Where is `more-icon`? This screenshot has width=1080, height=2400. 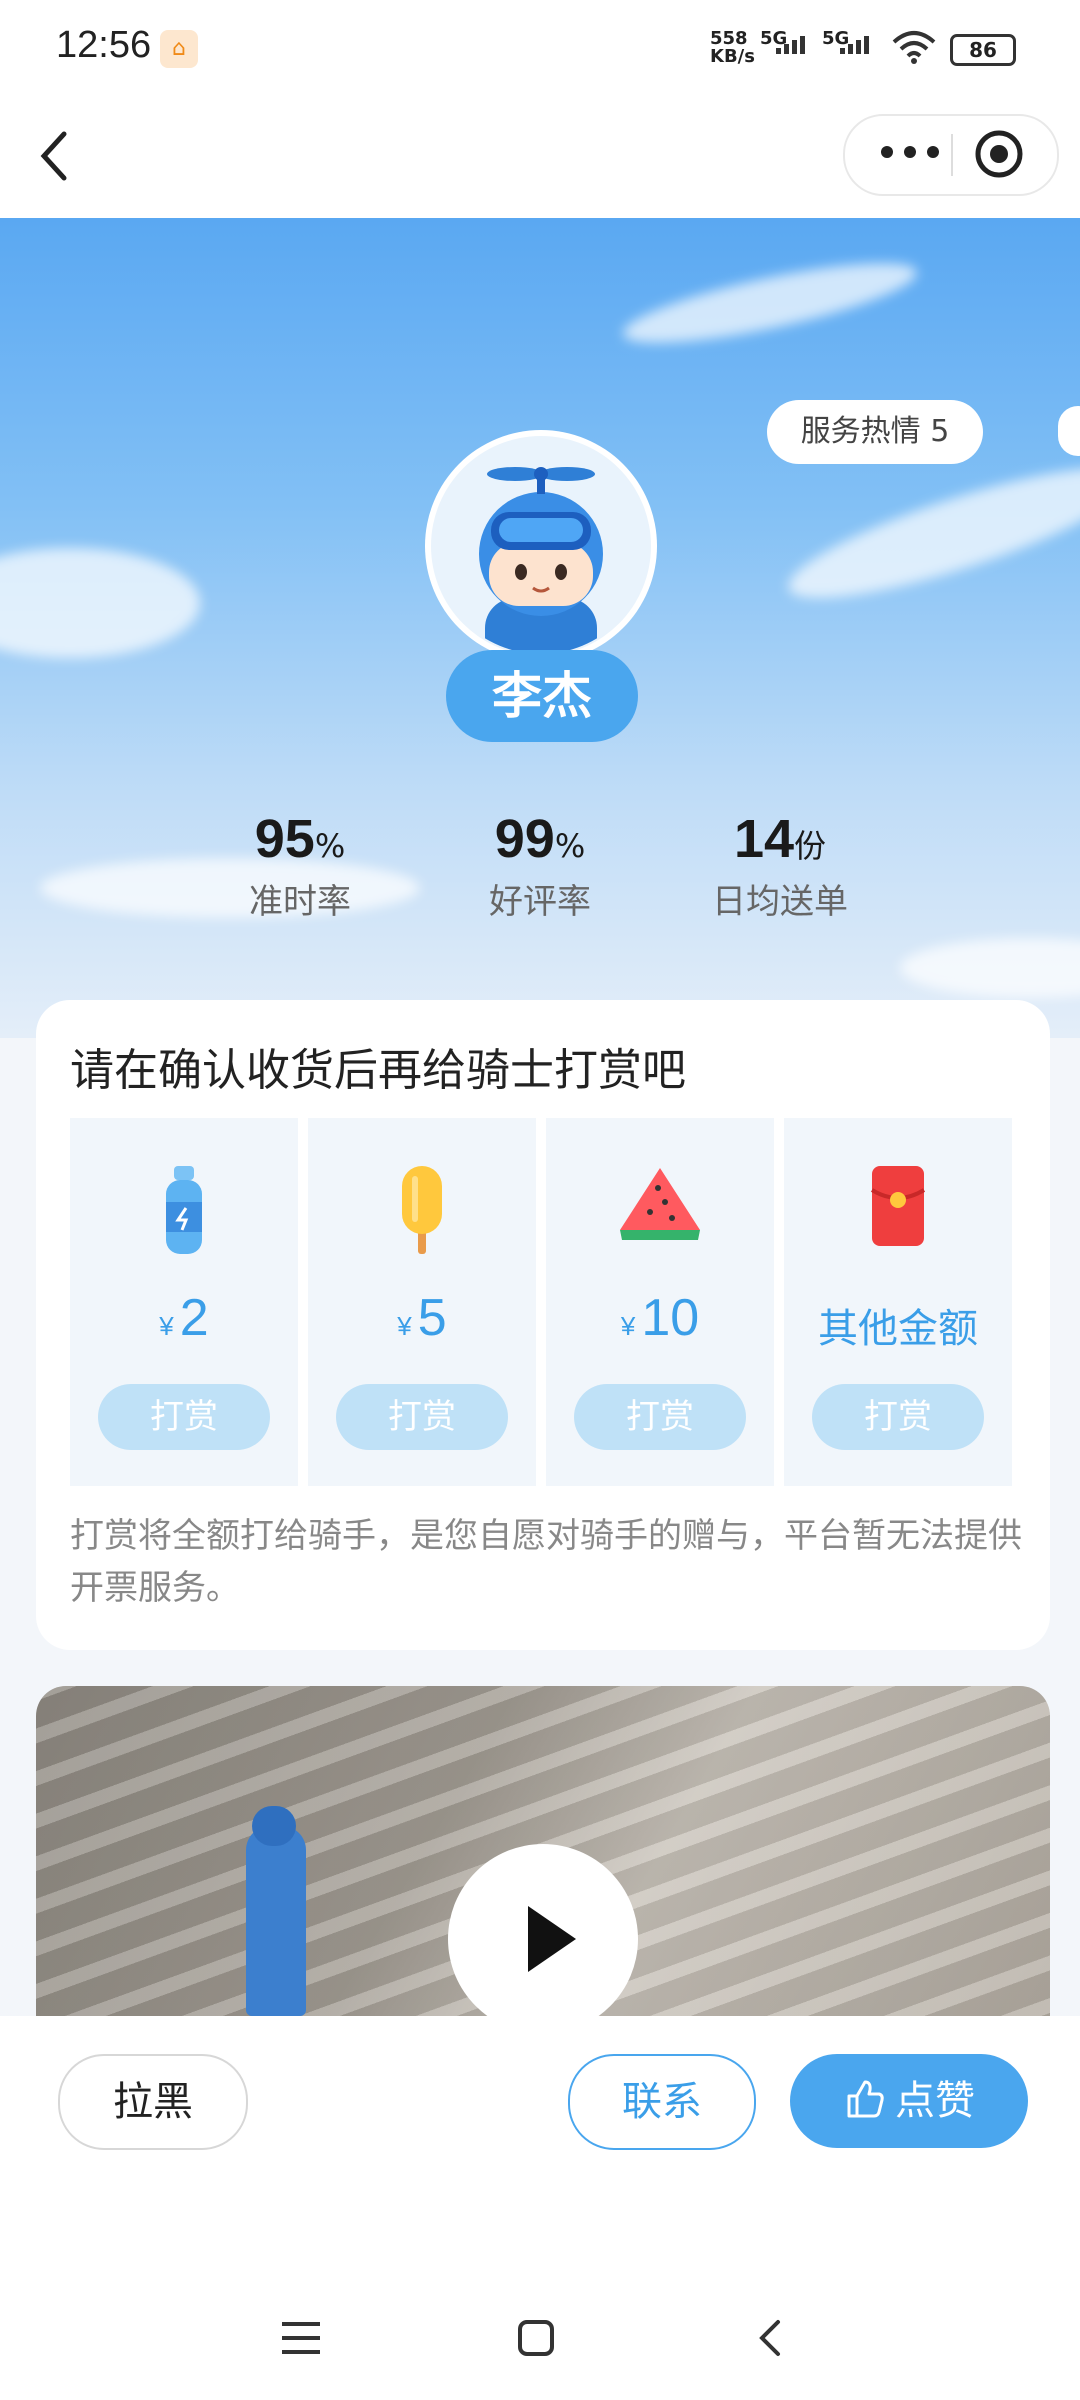
more-icon is located at coordinates (910, 152).